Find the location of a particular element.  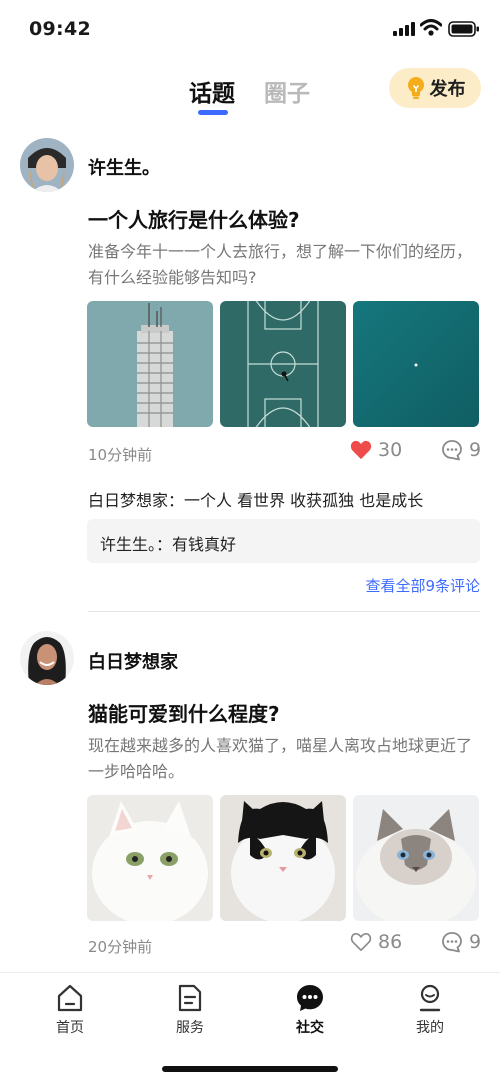

status-time: 09:42 is located at coordinates (60, 29).